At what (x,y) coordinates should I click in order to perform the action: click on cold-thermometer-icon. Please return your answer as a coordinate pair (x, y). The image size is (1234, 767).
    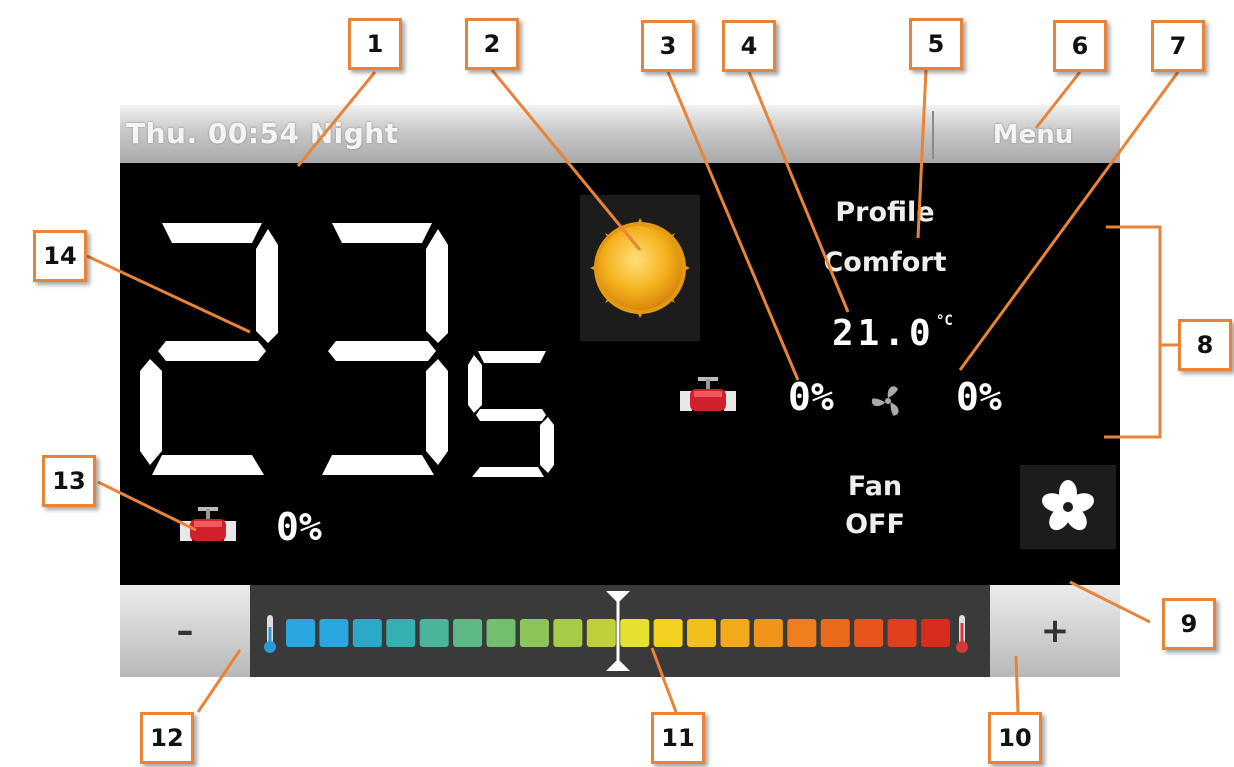
    Looking at the image, I should click on (270, 634).